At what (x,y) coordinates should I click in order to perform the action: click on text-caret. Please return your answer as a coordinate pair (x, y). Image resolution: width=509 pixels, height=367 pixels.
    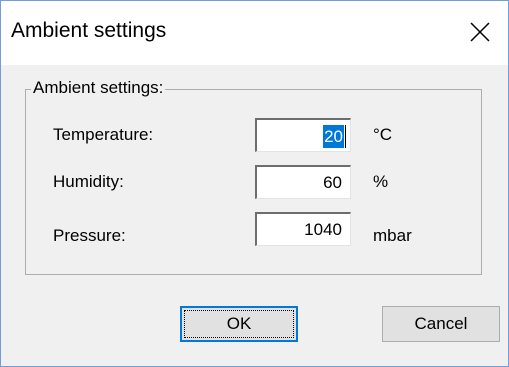
    Looking at the image, I should click on (345, 136).